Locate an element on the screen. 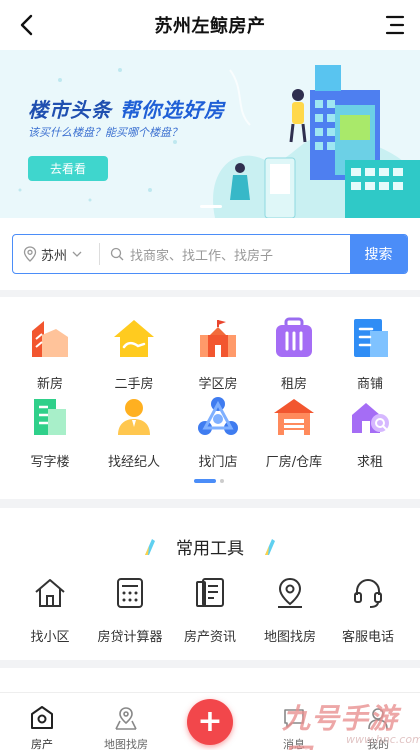 The height and width of the screenshot is (750, 420). category-seek-rent: 求租 is located at coordinates (370, 432).